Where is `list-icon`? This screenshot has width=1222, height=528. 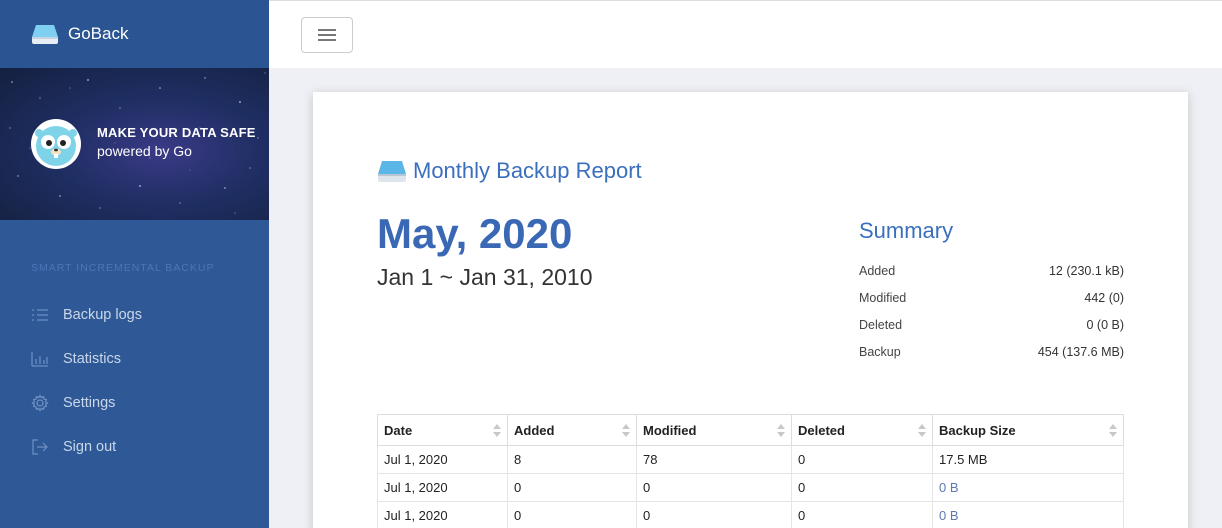
list-icon is located at coordinates (40, 315).